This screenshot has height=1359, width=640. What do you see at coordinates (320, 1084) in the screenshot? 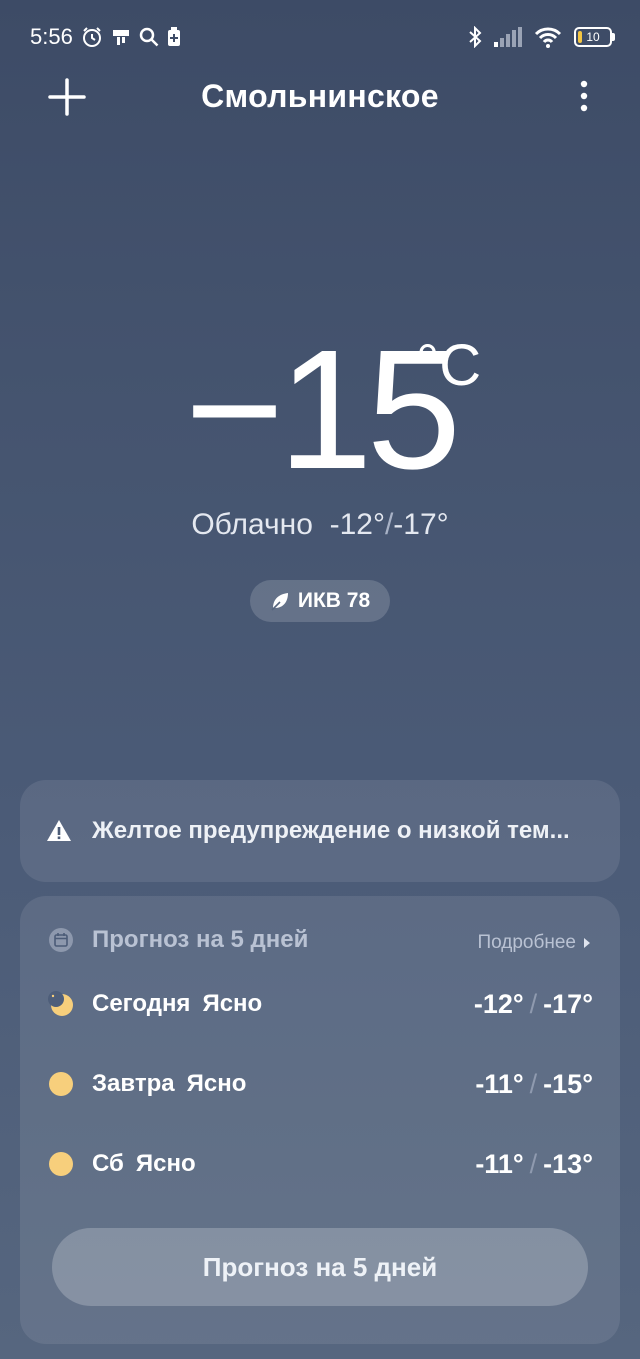
I see `forecast-row: Завтра Ясно -11° / -15°` at bounding box center [320, 1084].